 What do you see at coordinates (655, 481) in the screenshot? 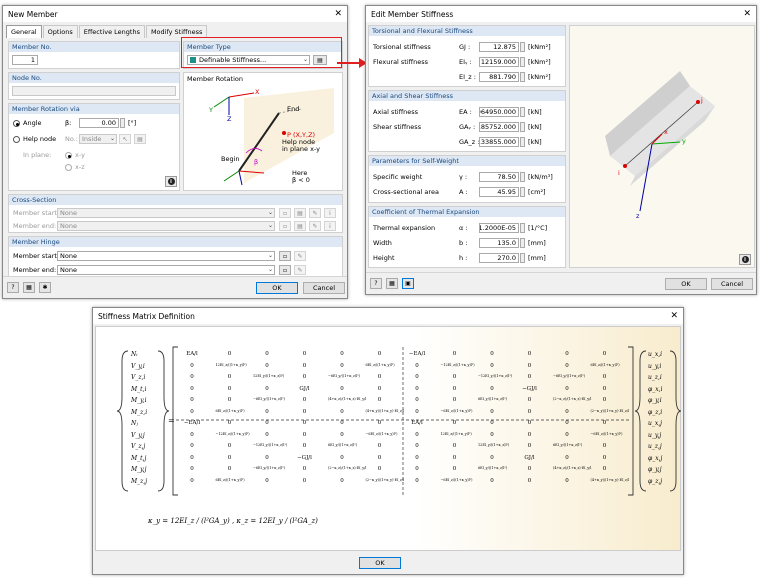
I see `displacement-entry: φ_z,j` at bounding box center [655, 481].